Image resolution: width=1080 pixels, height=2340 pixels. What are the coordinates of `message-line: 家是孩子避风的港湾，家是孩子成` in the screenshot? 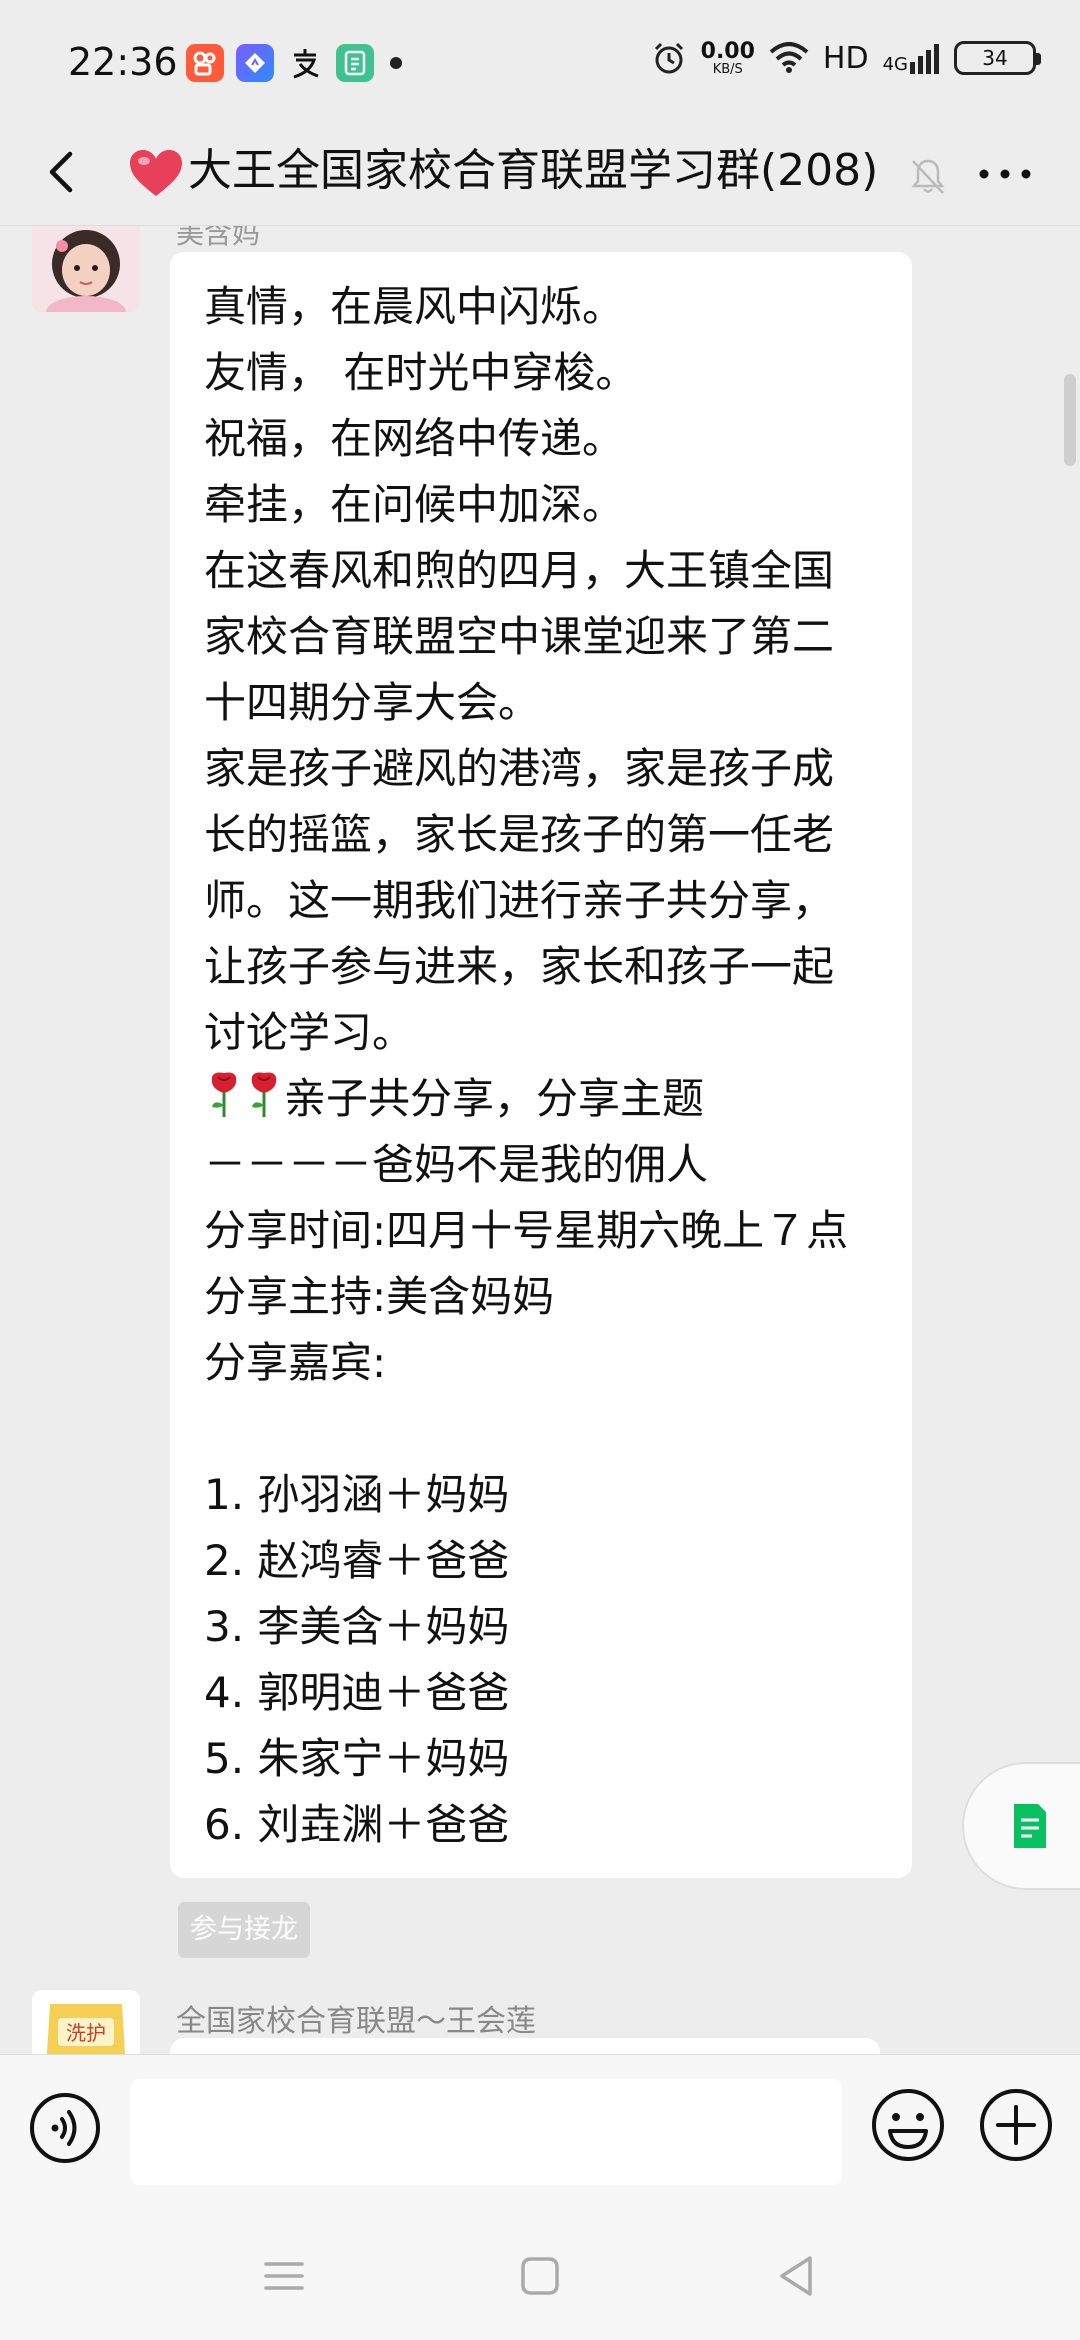 It's located at (519, 768).